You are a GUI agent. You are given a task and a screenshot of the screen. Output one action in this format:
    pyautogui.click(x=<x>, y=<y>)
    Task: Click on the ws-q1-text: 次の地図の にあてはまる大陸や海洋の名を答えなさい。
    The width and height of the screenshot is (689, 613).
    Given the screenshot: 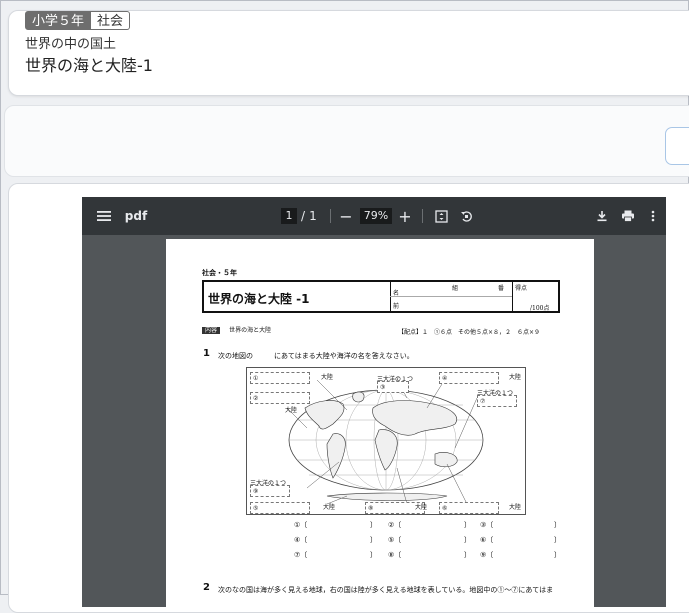 What is the action you would take?
    pyautogui.click(x=316, y=356)
    